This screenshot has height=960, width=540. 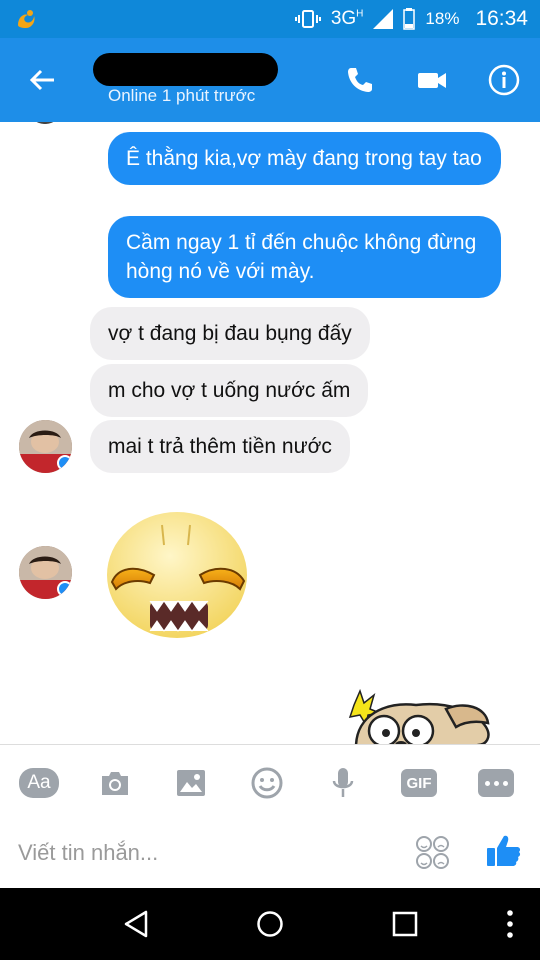 I want to click on incoming-message: m cho vợ t uống nước ấm, so click(x=229, y=390).